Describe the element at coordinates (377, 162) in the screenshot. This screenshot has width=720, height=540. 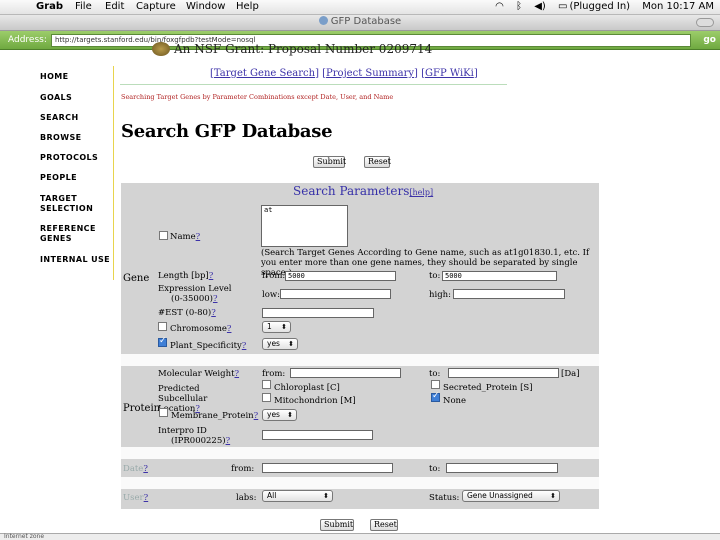
I see `reset-button-top: Reset` at that location.